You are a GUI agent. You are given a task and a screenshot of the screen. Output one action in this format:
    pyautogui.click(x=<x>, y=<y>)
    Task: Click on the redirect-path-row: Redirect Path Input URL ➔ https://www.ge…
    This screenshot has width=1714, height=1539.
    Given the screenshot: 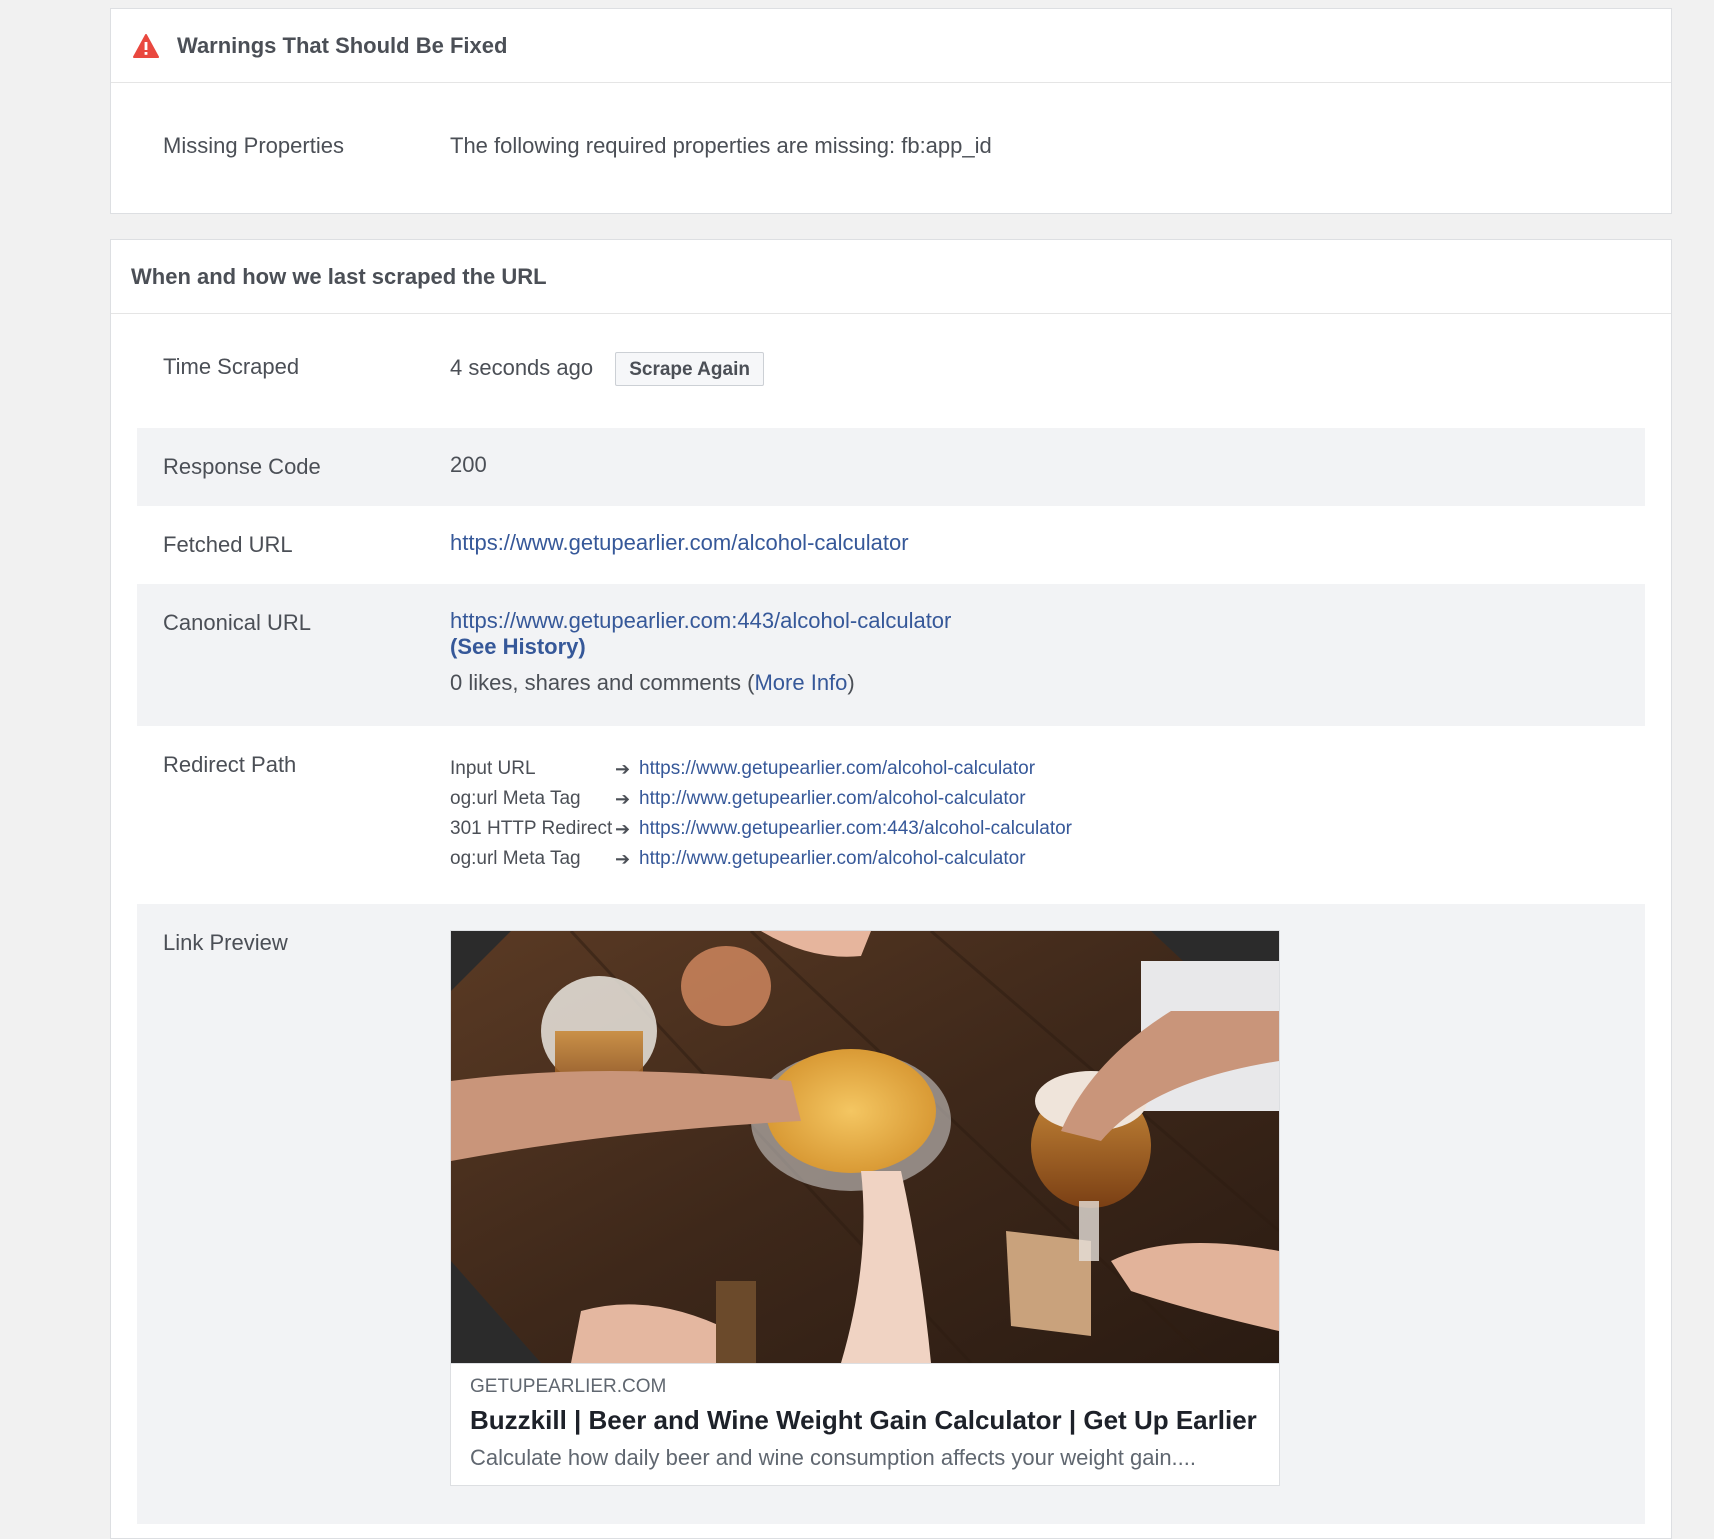 What is the action you would take?
    pyautogui.click(x=891, y=815)
    